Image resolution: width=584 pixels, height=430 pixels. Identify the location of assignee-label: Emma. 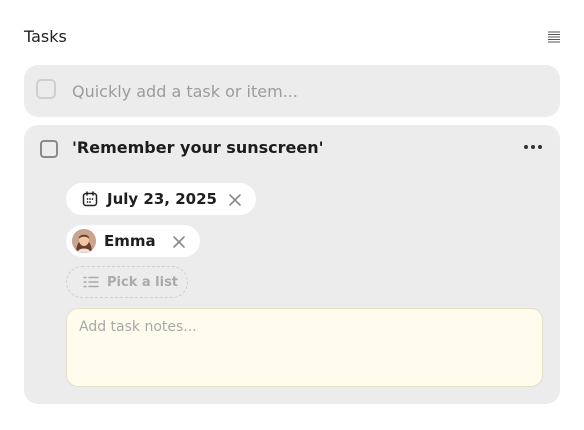
(130, 241).